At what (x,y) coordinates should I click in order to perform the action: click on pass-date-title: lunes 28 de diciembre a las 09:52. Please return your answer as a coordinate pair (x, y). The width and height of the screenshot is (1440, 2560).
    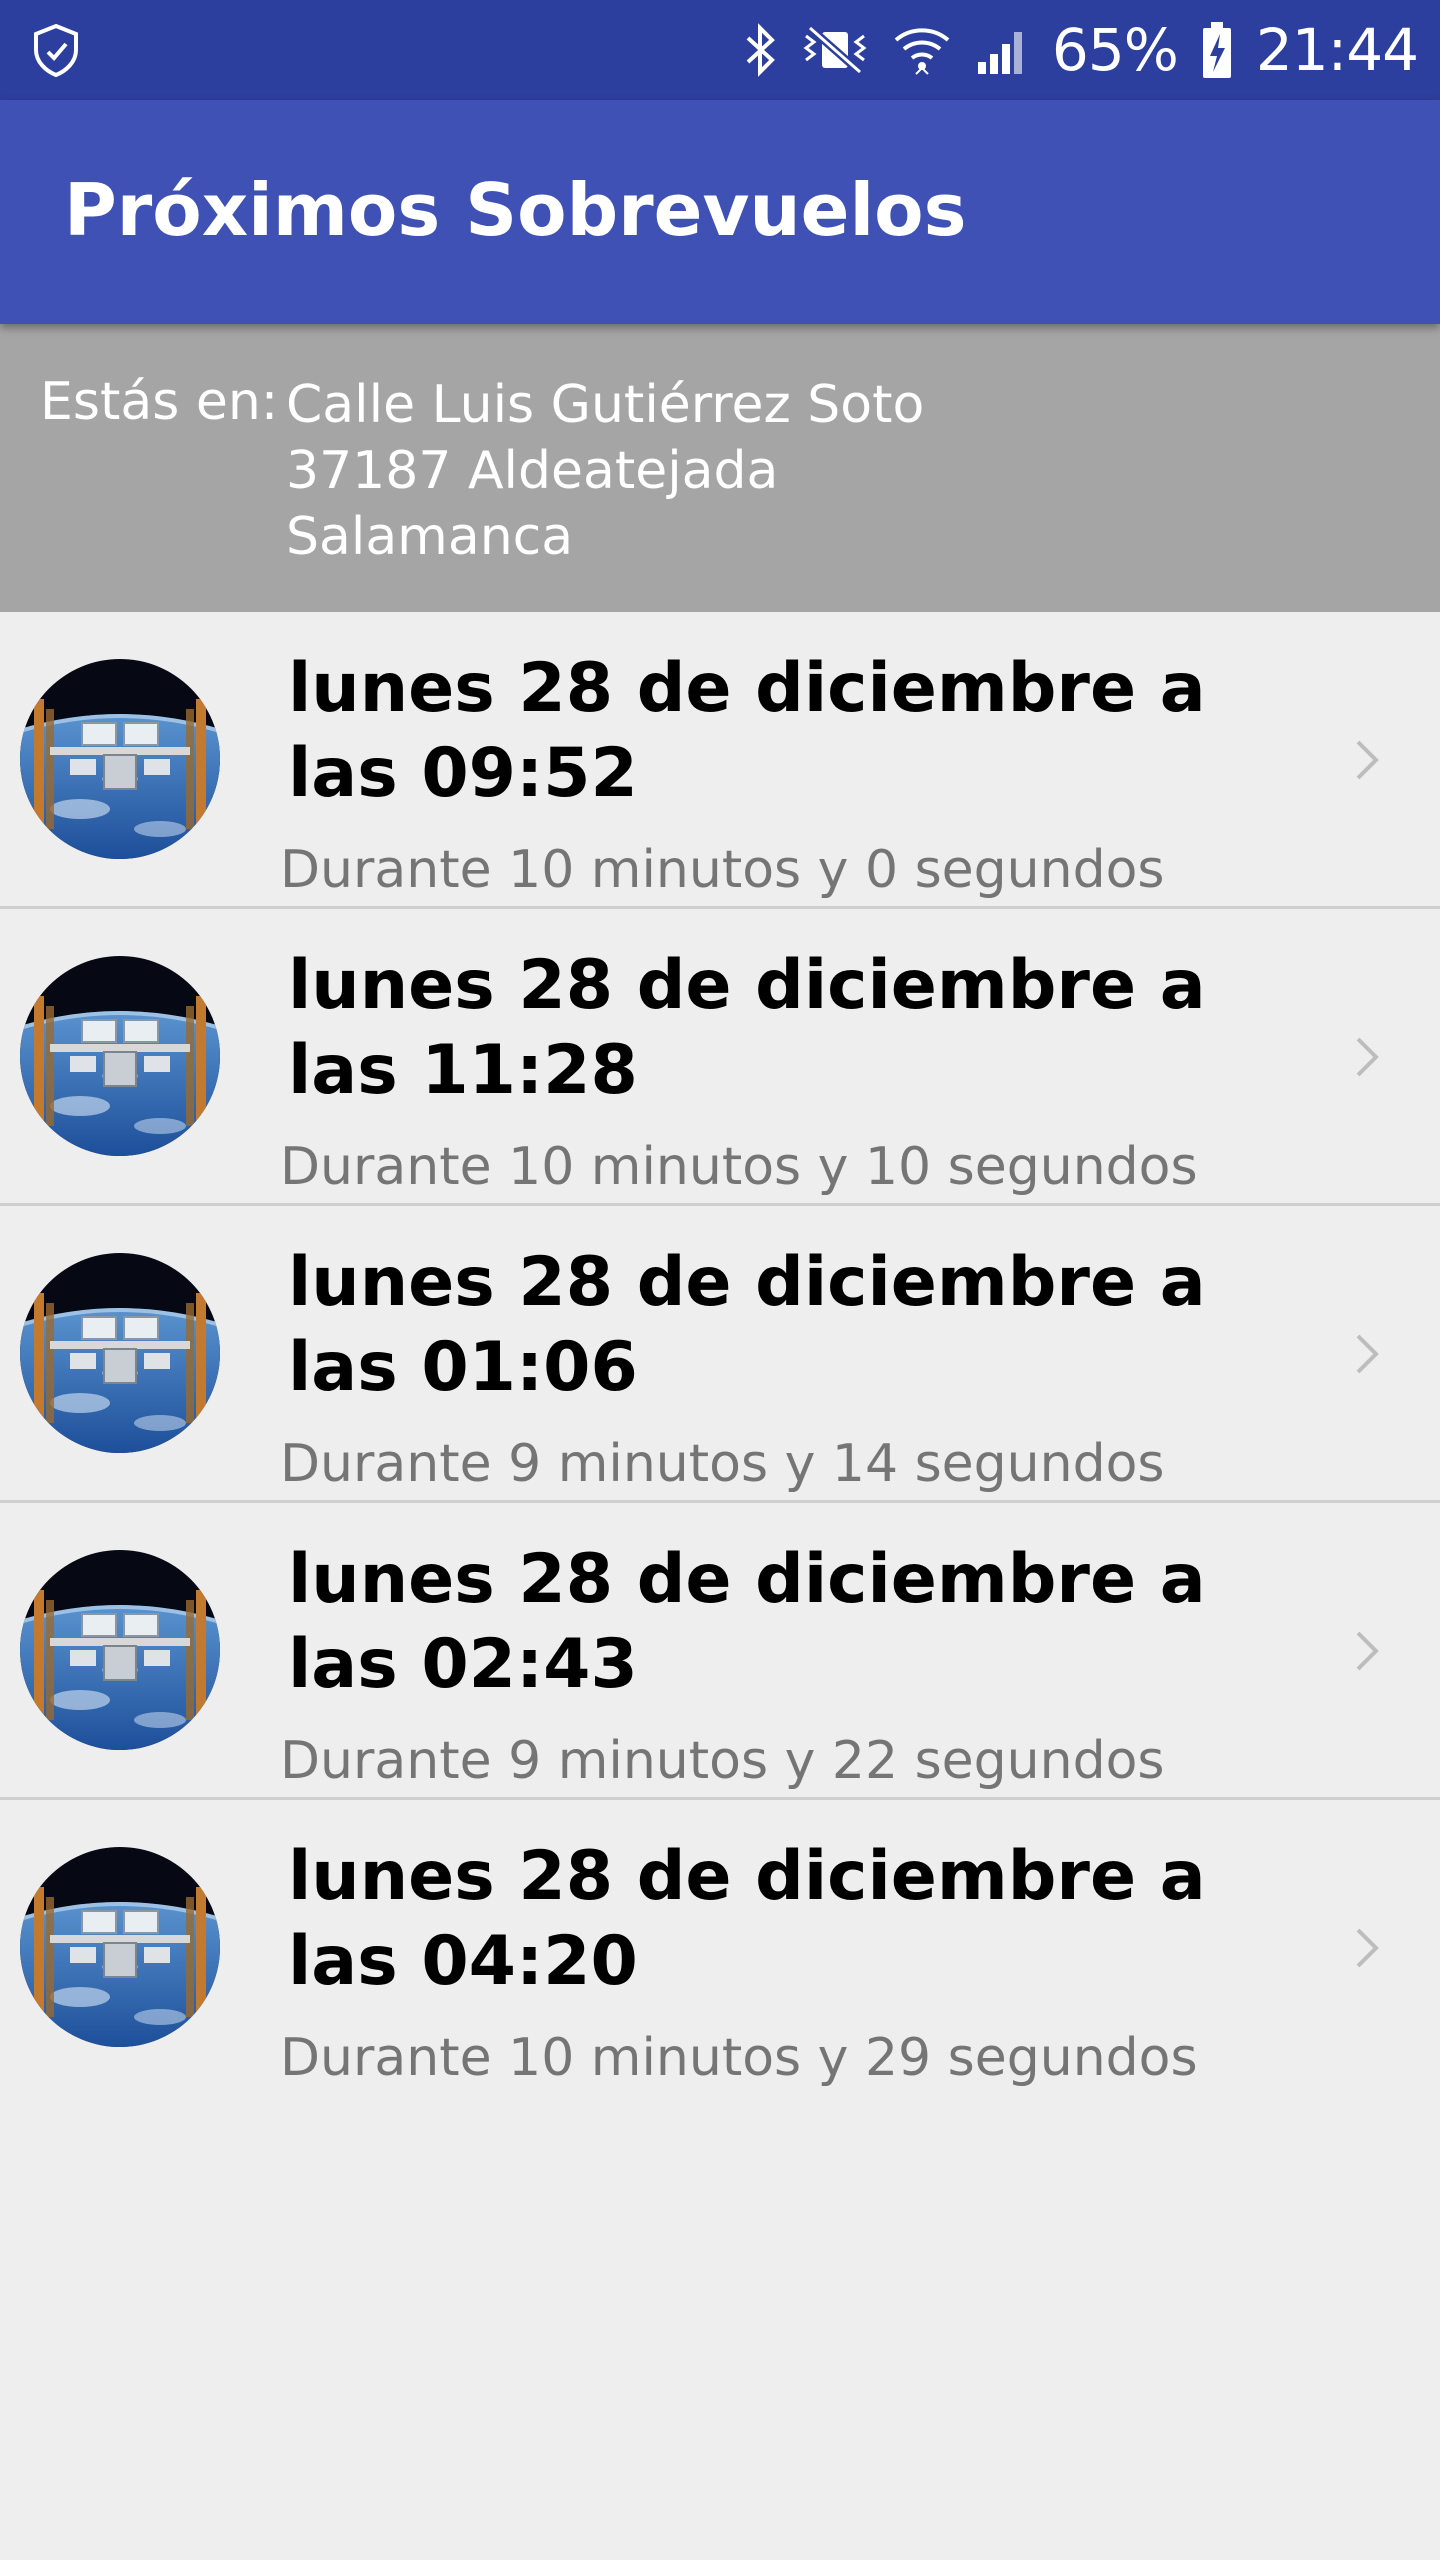
    Looking at the image, I should click on (747, 731).